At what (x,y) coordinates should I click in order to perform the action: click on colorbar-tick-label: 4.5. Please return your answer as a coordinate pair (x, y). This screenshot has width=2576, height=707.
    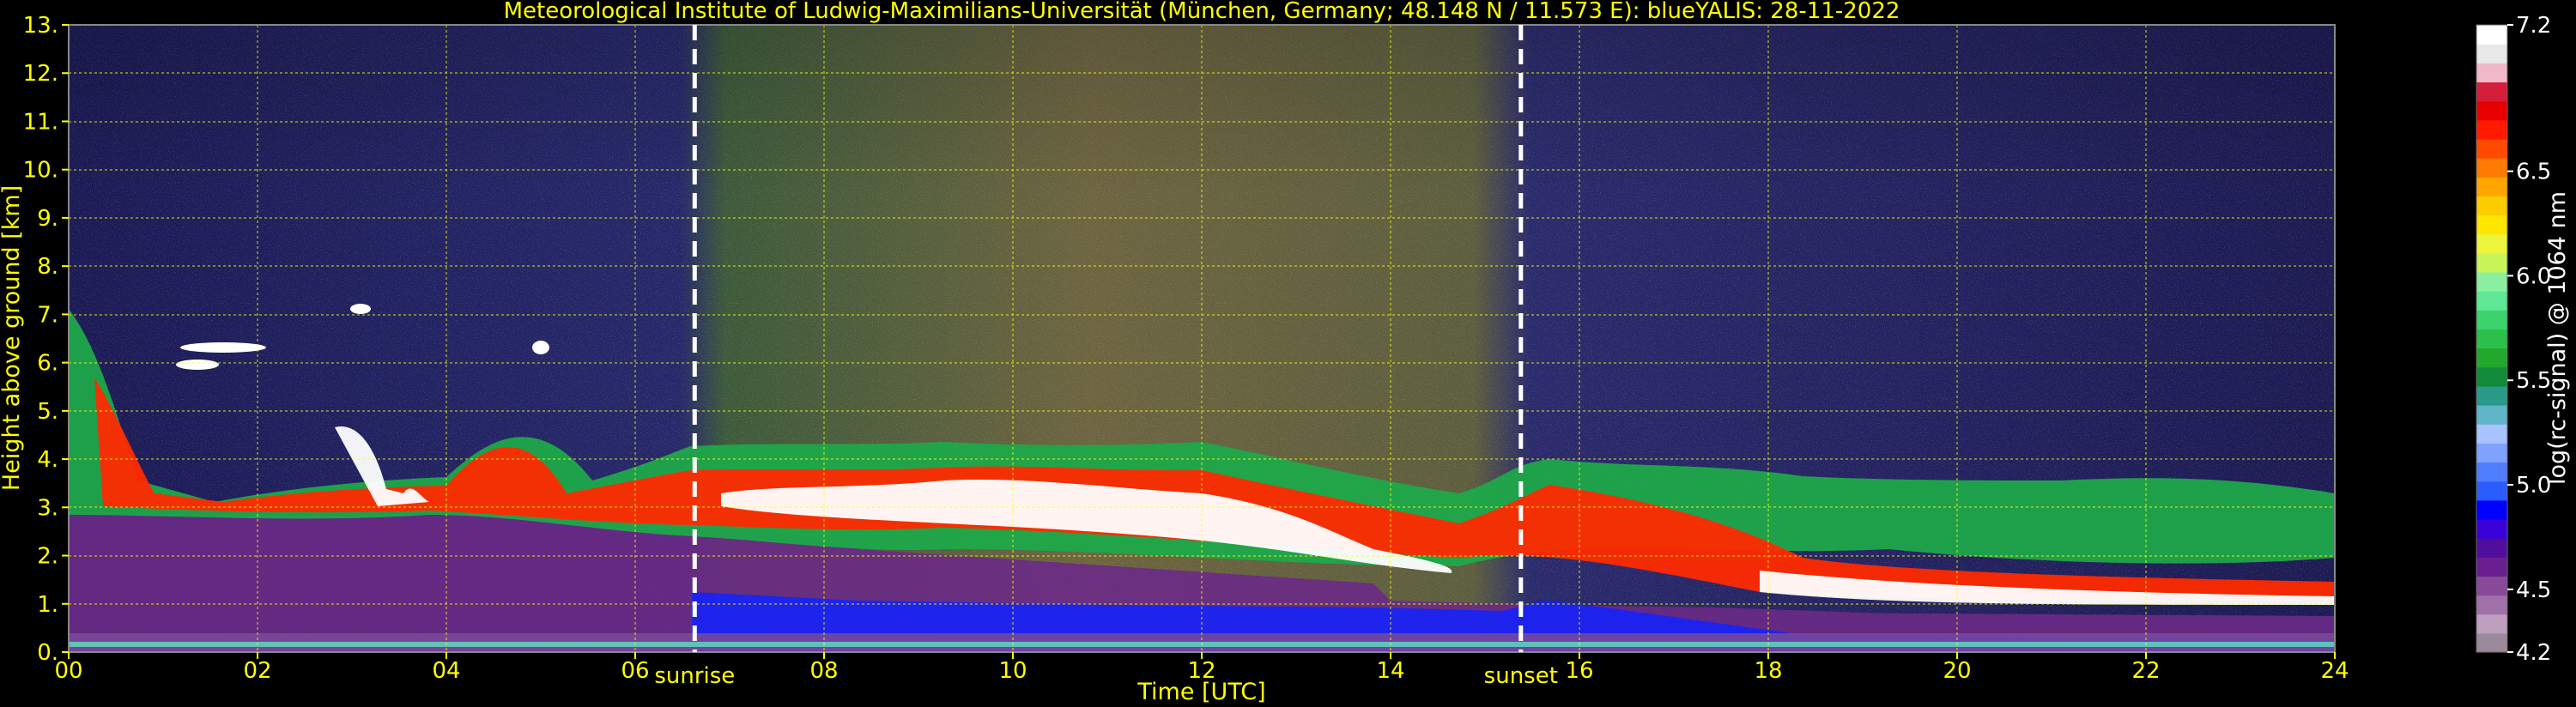
    Looking at the image, I should click on (2533, 590).